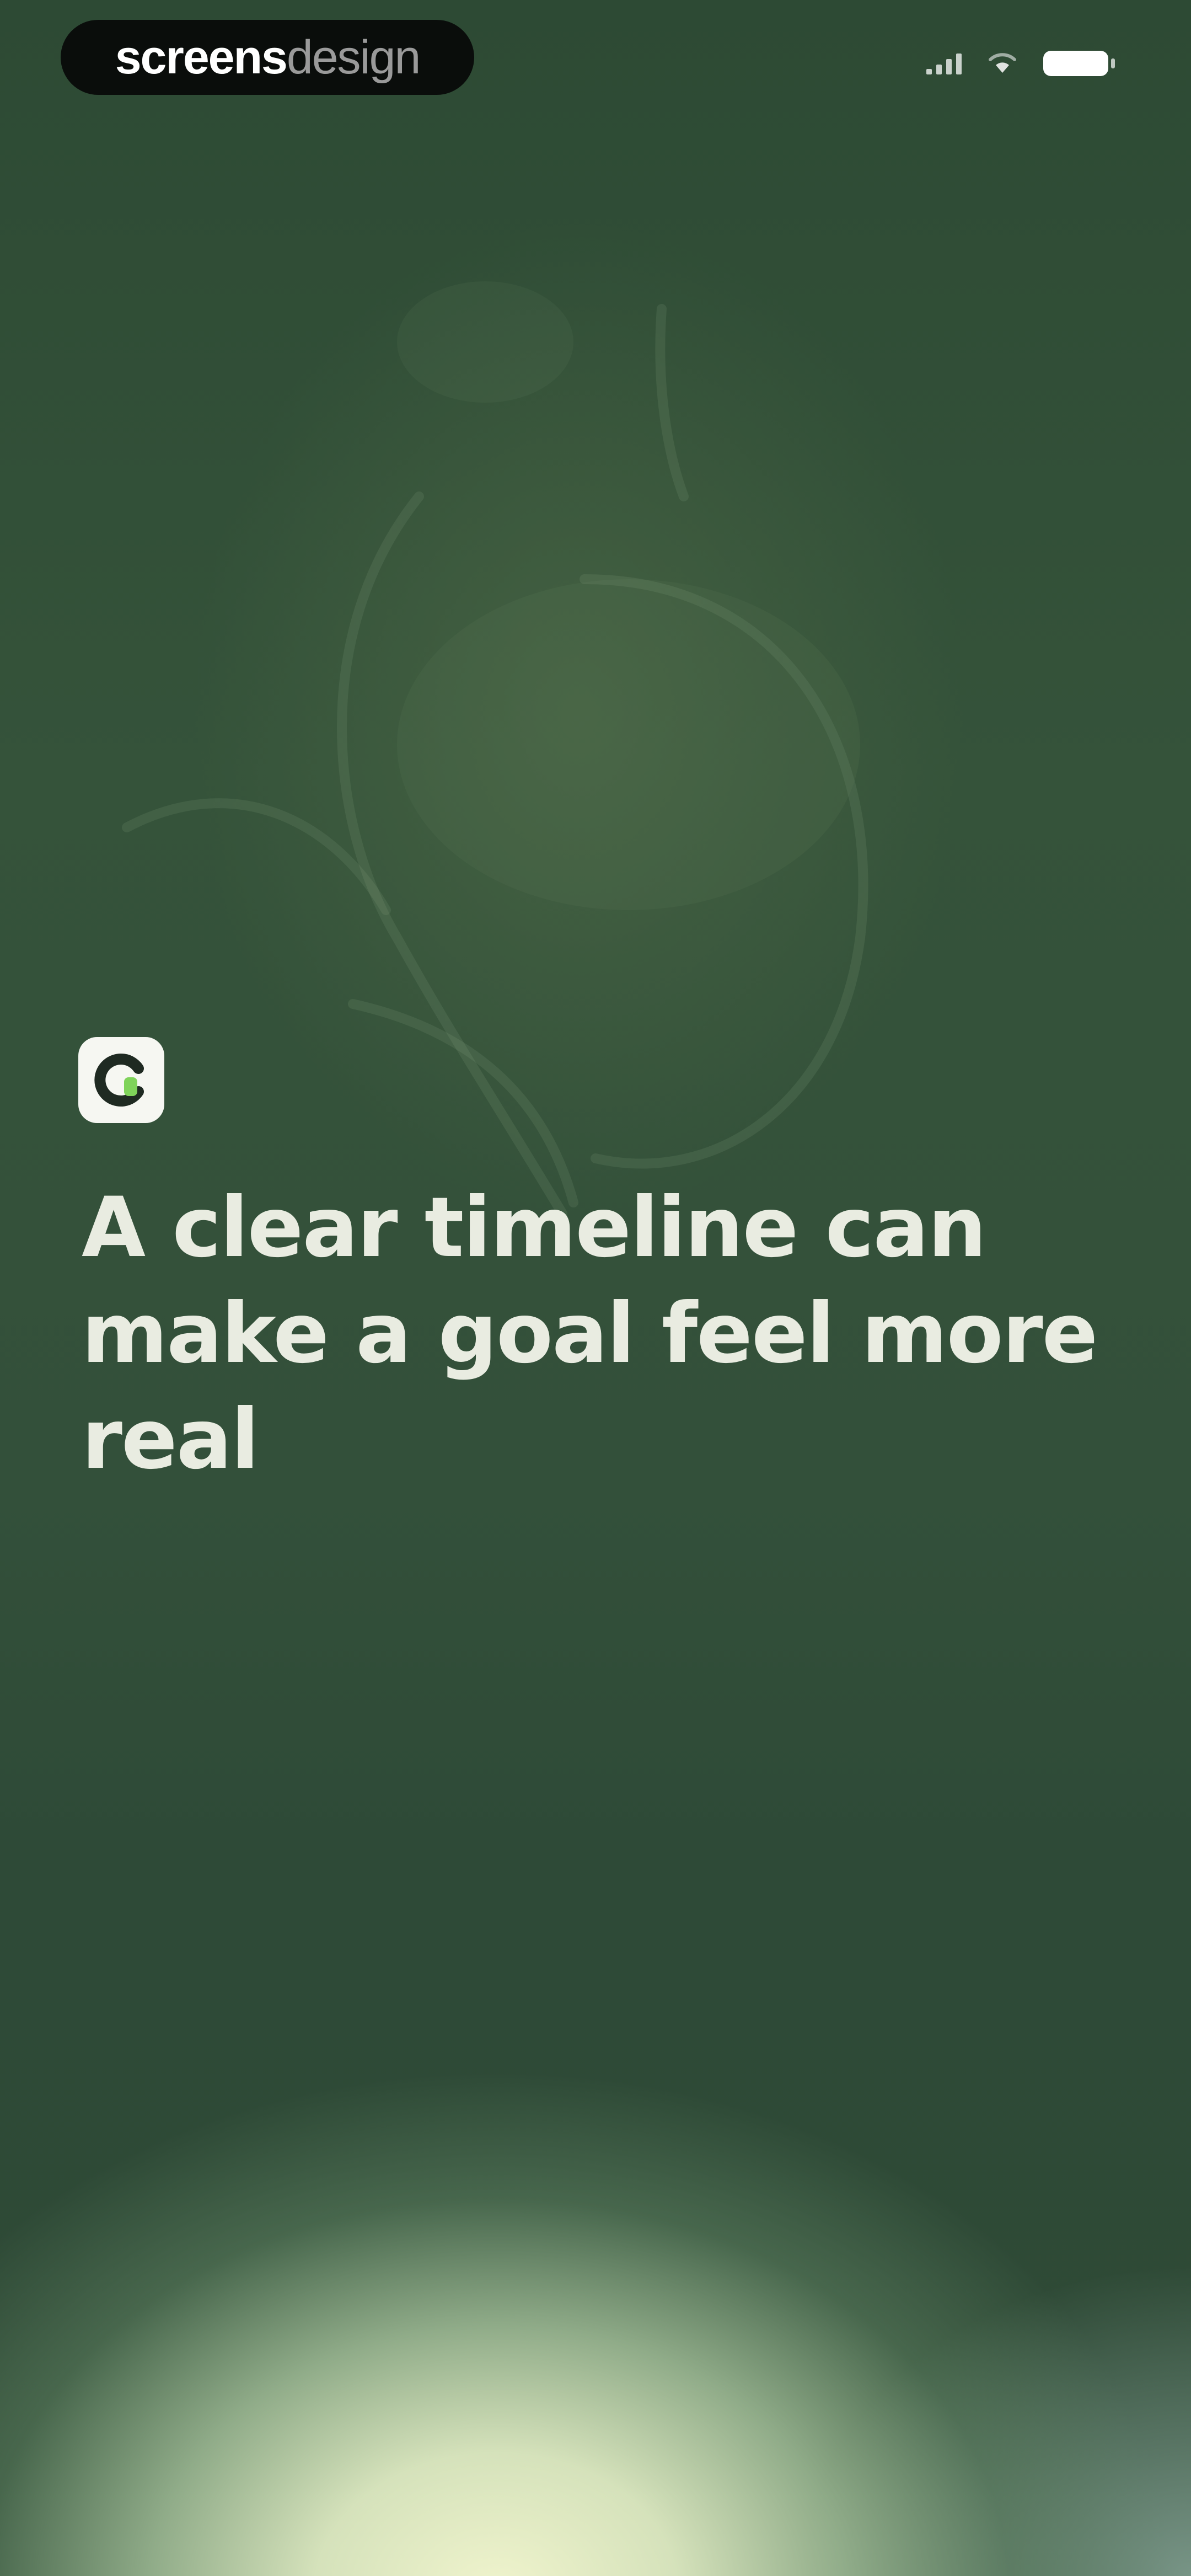 This screenshot has width=1191, height=2576. Describe the element at coordinates (944, 63) in the screenshot. I see `signal-icon` at that location.